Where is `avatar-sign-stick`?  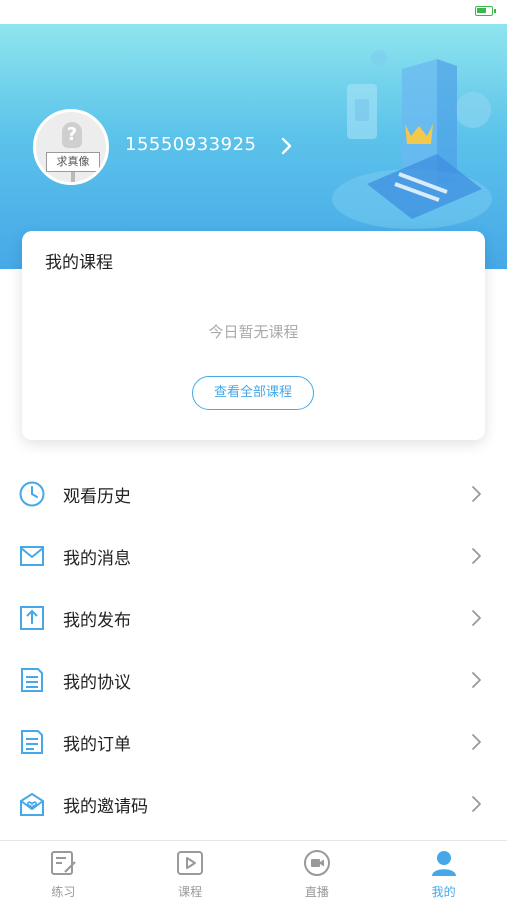 avatar-sign-stick is located at coordinates (73, 177).